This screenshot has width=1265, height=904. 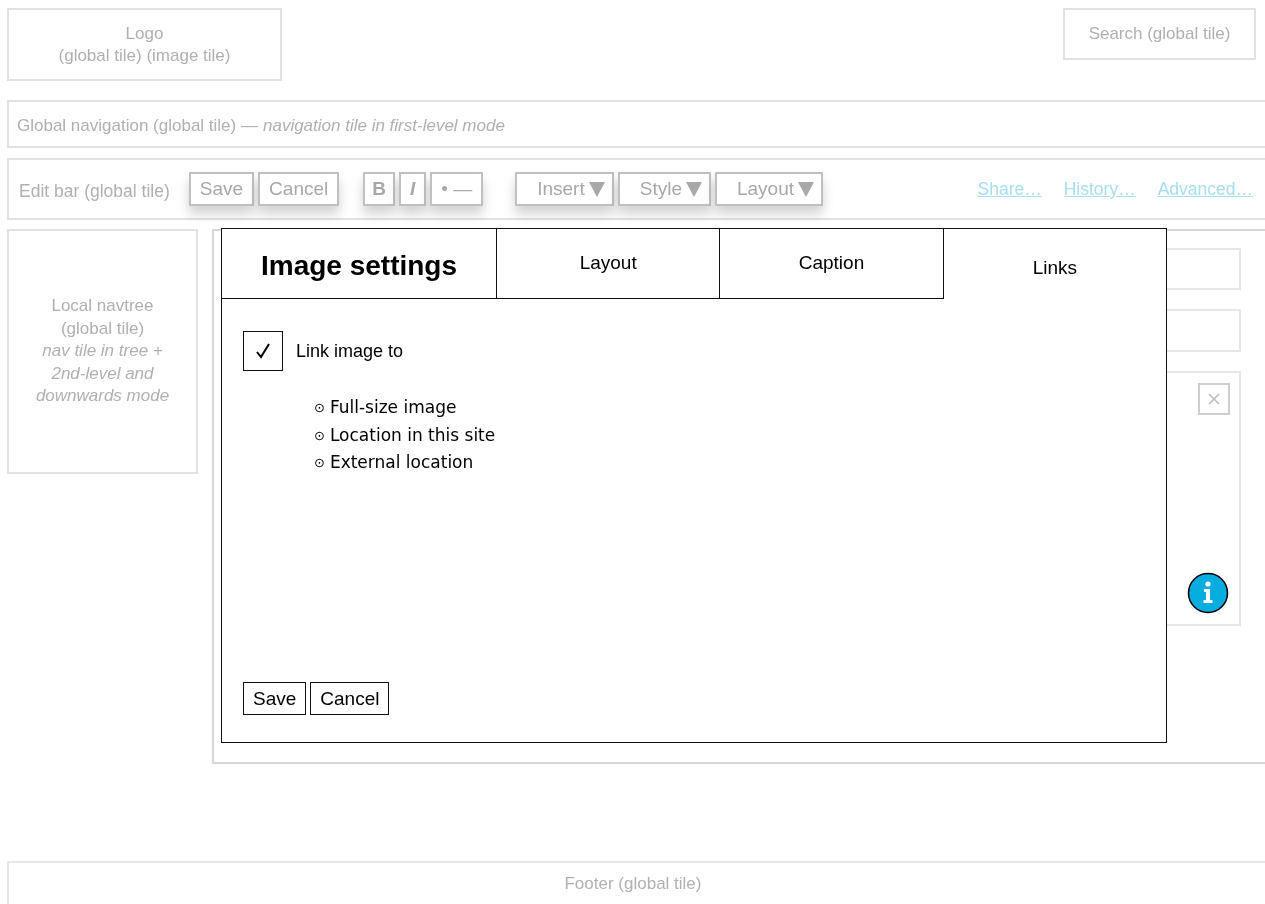 What do you see at coordinates (1208, 593) in the screenshot?
I see `info-icon` at bounding box center [1208, 593].